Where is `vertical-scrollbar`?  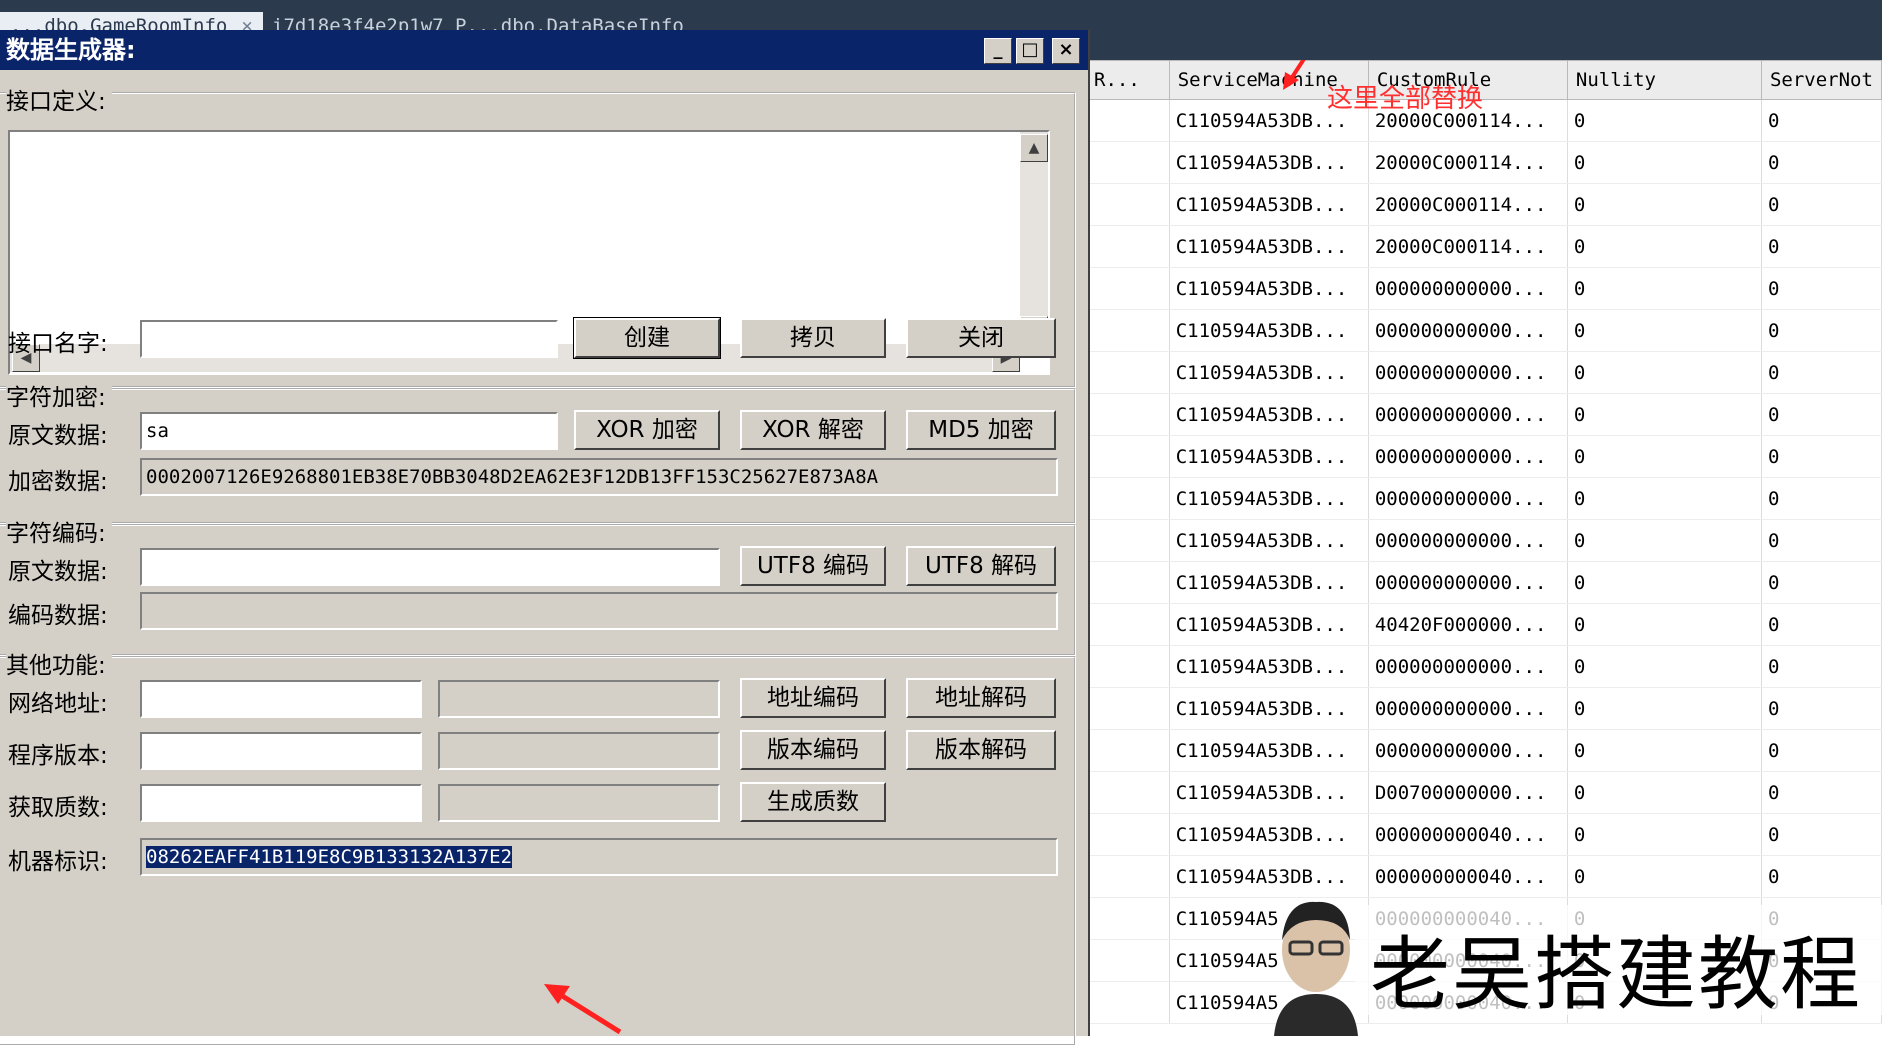
vertical-scrollbar is located at coordinates (1034, 238).